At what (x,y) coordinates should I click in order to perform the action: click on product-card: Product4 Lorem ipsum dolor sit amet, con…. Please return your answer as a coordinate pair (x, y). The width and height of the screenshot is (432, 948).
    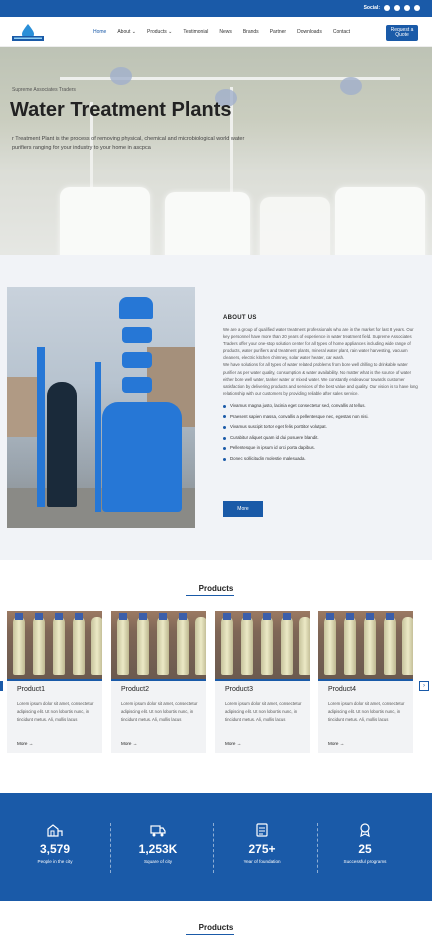
    Looking at the image, I should click on (365, 682).